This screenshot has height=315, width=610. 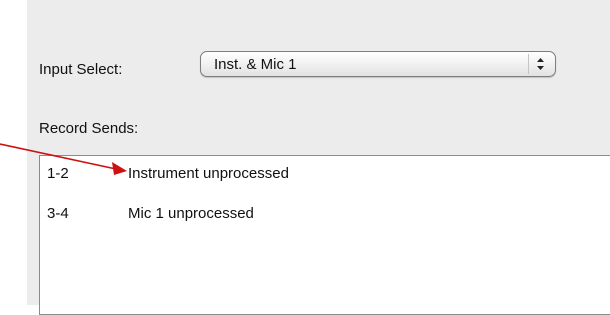 What do you see at coordinates (255, 64) in the screenshot?
I see `input-select-value: Inst. & Mic 1` at bounding box center [255, 64].